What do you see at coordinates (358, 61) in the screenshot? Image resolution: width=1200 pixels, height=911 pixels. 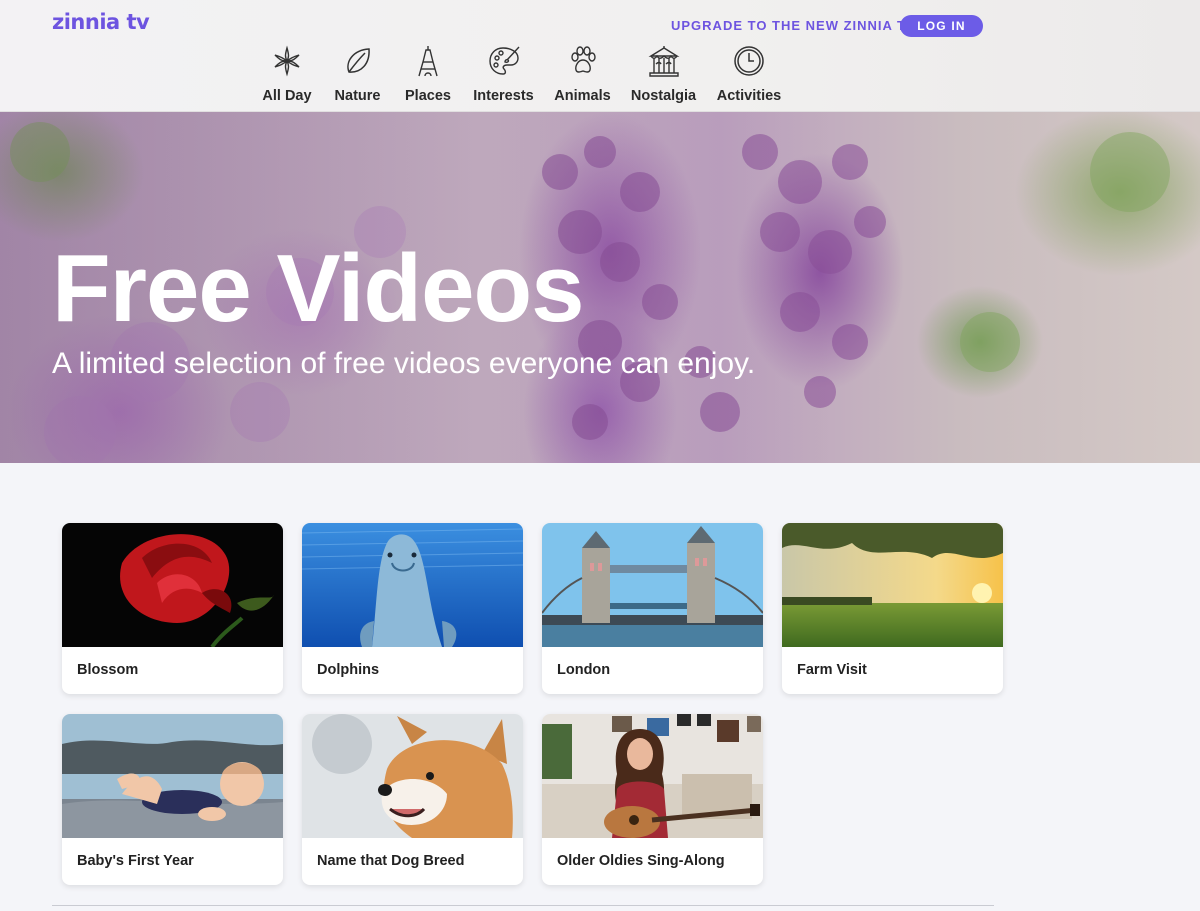 I see `leaf-icon` at bounding box center [358, 61].